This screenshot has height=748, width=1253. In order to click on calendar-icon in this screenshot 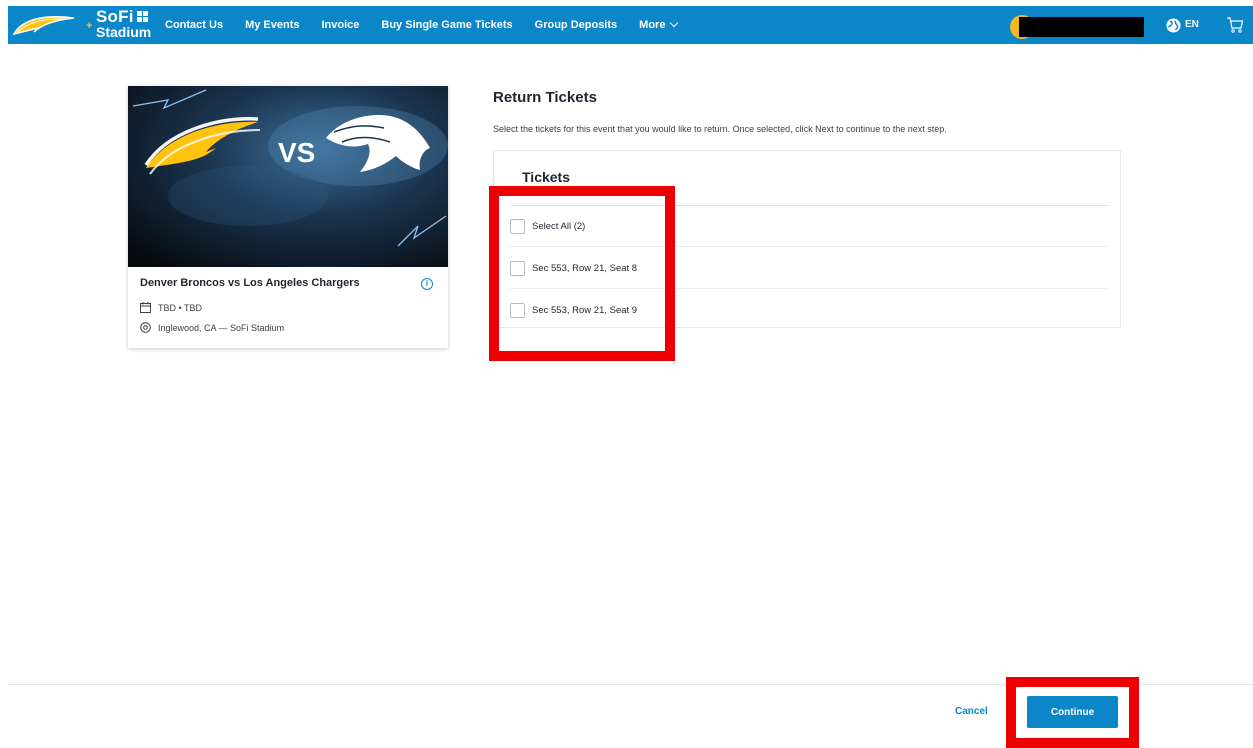, I will do `click(145, 307)`.